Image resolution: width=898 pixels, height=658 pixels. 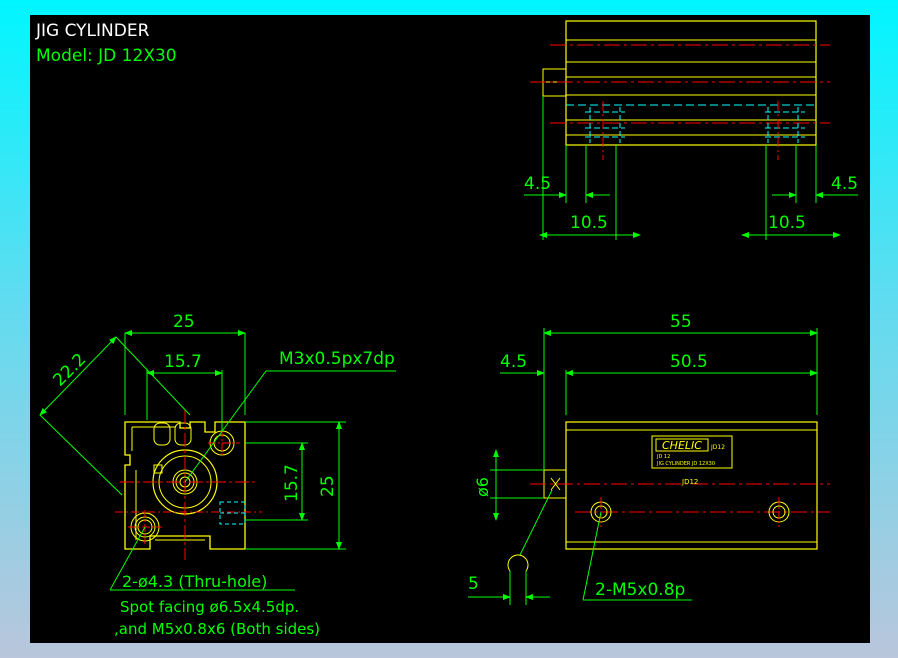 I want to click on side-dim-rod-dia: ø6, so click(x=482, y=487).